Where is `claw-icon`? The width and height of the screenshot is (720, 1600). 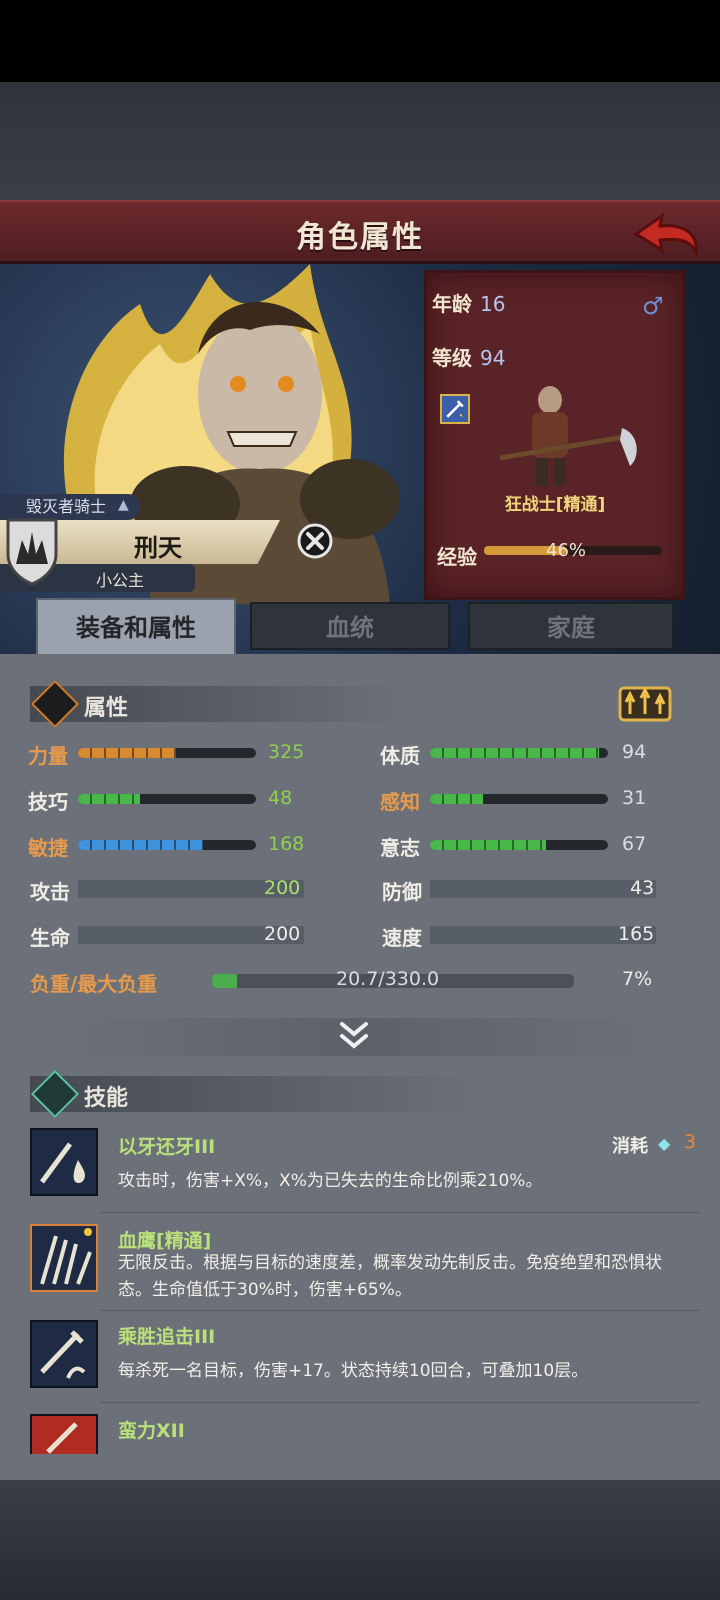
claw-icon is located at coordinates (66, 1256).